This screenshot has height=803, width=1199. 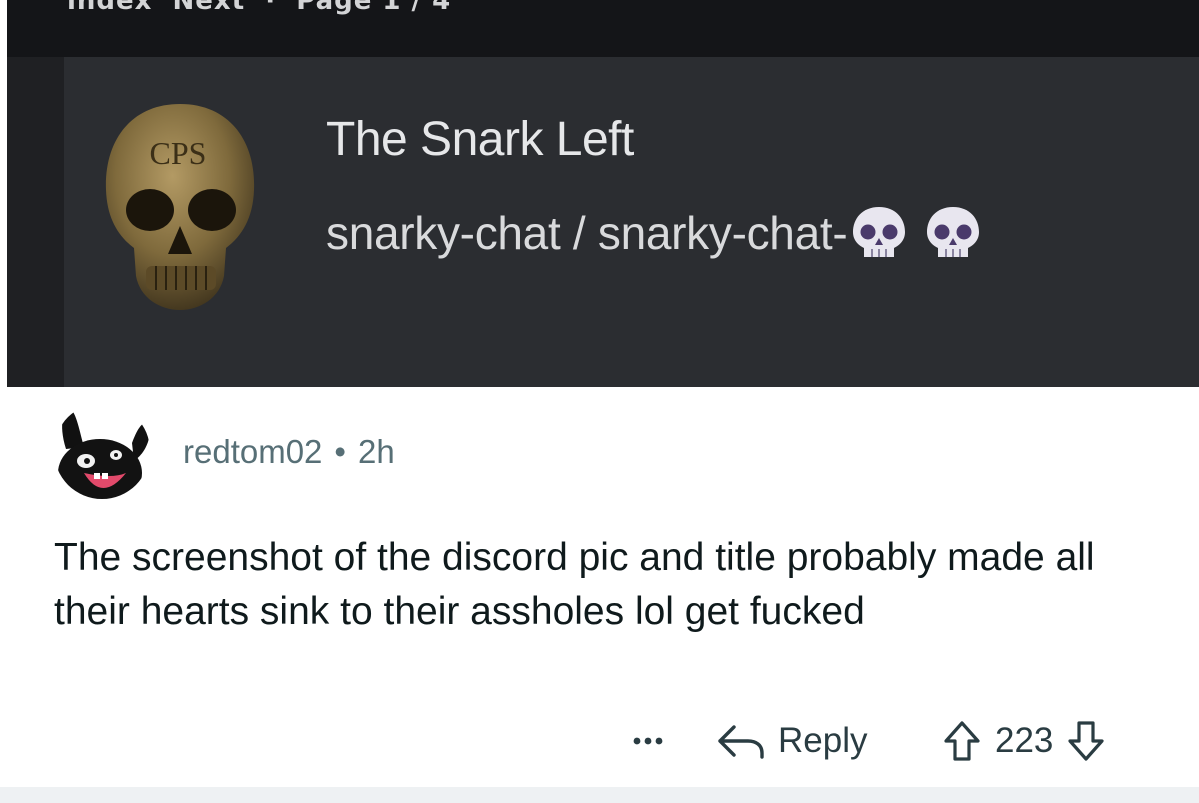 What do you see at coordinates (962, 741) in the screenshot?
I see `upvote-arrow-icon` at bounding box center [962, 741].